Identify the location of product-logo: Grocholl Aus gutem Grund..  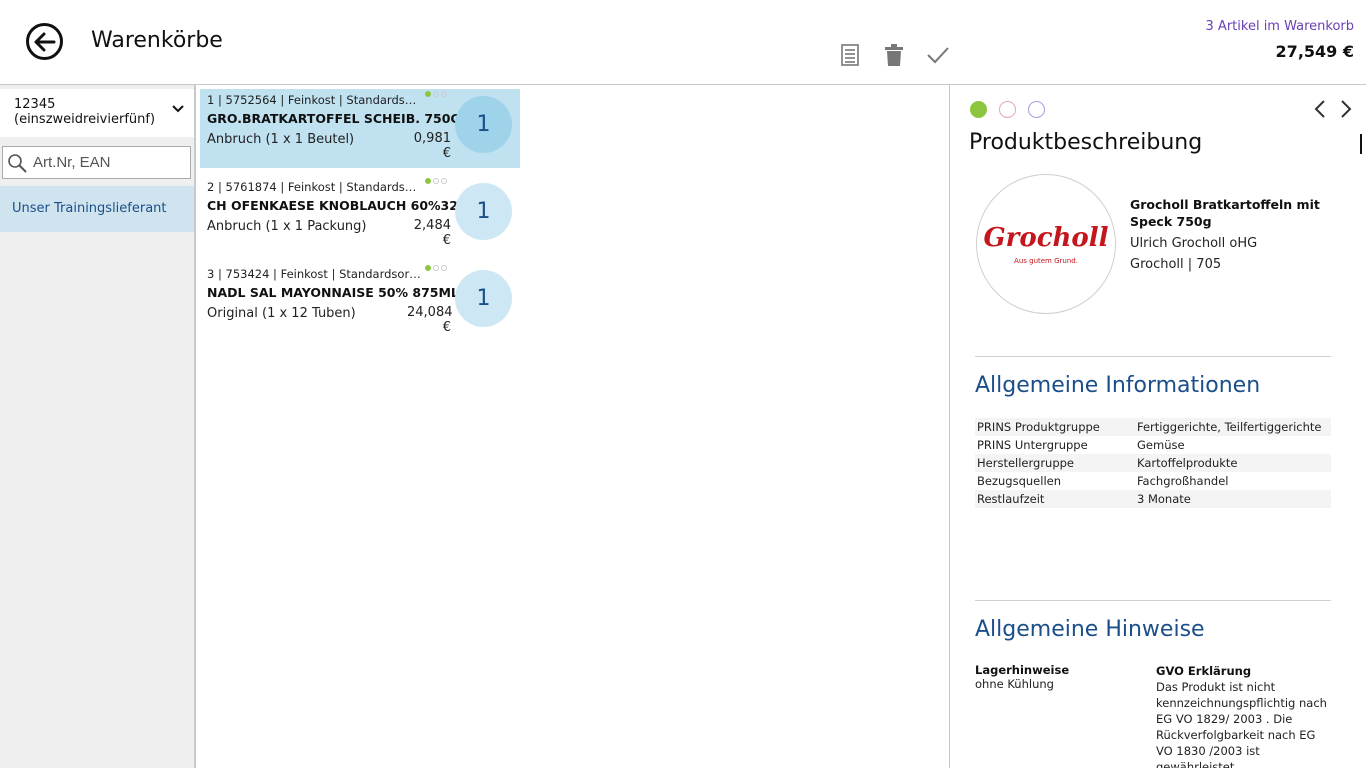
(1046, 244).